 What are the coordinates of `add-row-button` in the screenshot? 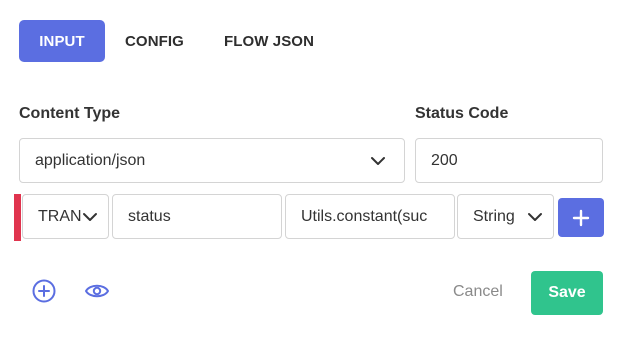 It's located at (581, 217).